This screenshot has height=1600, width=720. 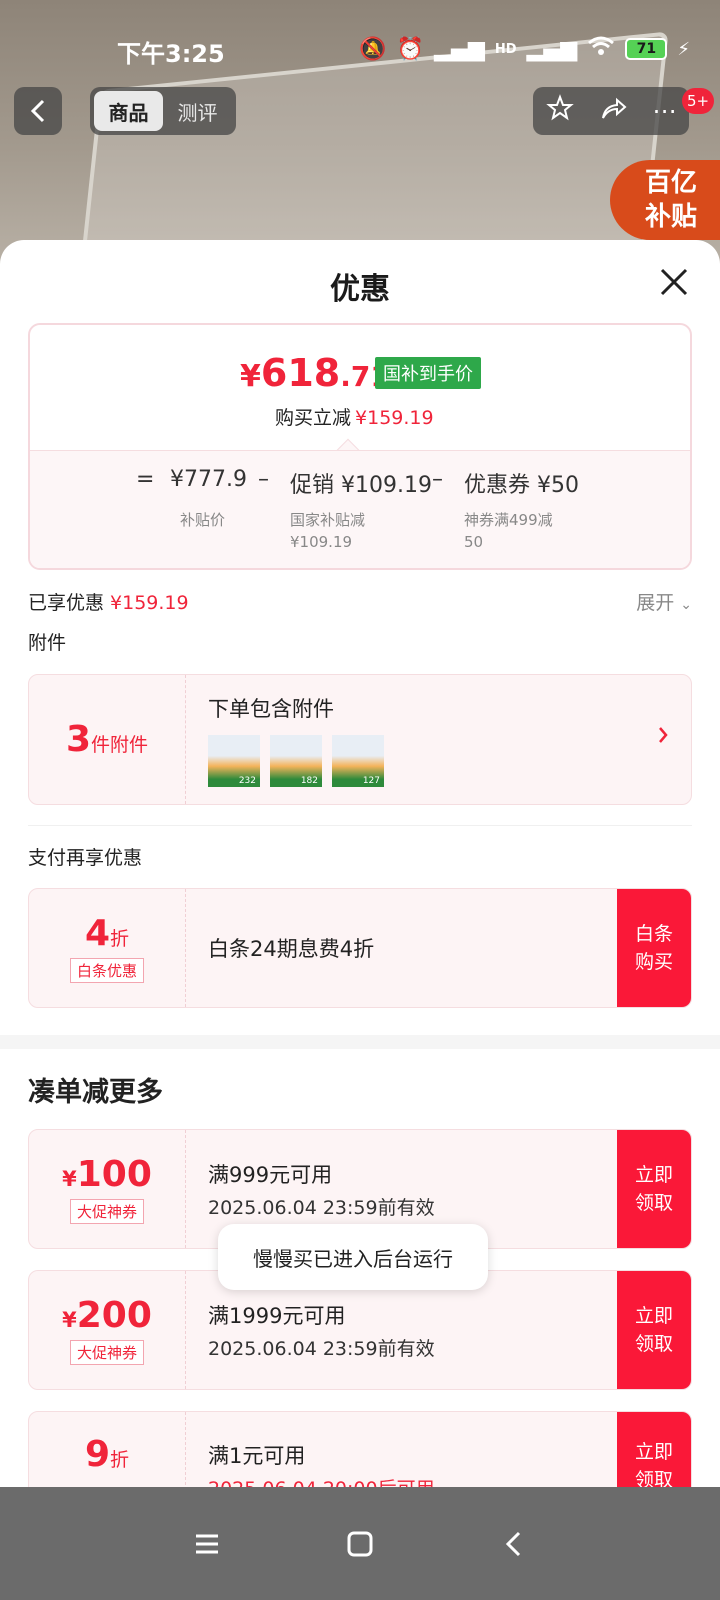 I want to click on breakdown-value-3: 优惠券 ¥50, so click(x=521, y=485).